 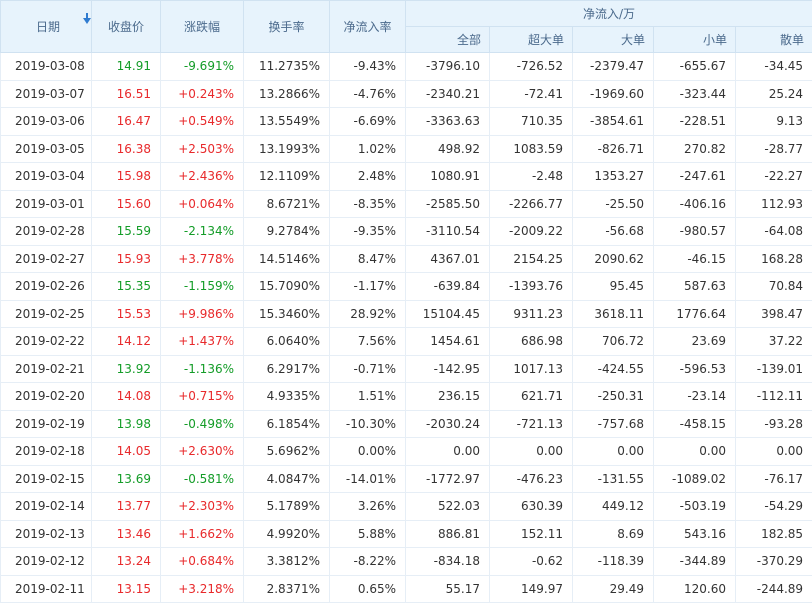 I want to click on cell-change: +2.303%, so click(x=202, y=507).